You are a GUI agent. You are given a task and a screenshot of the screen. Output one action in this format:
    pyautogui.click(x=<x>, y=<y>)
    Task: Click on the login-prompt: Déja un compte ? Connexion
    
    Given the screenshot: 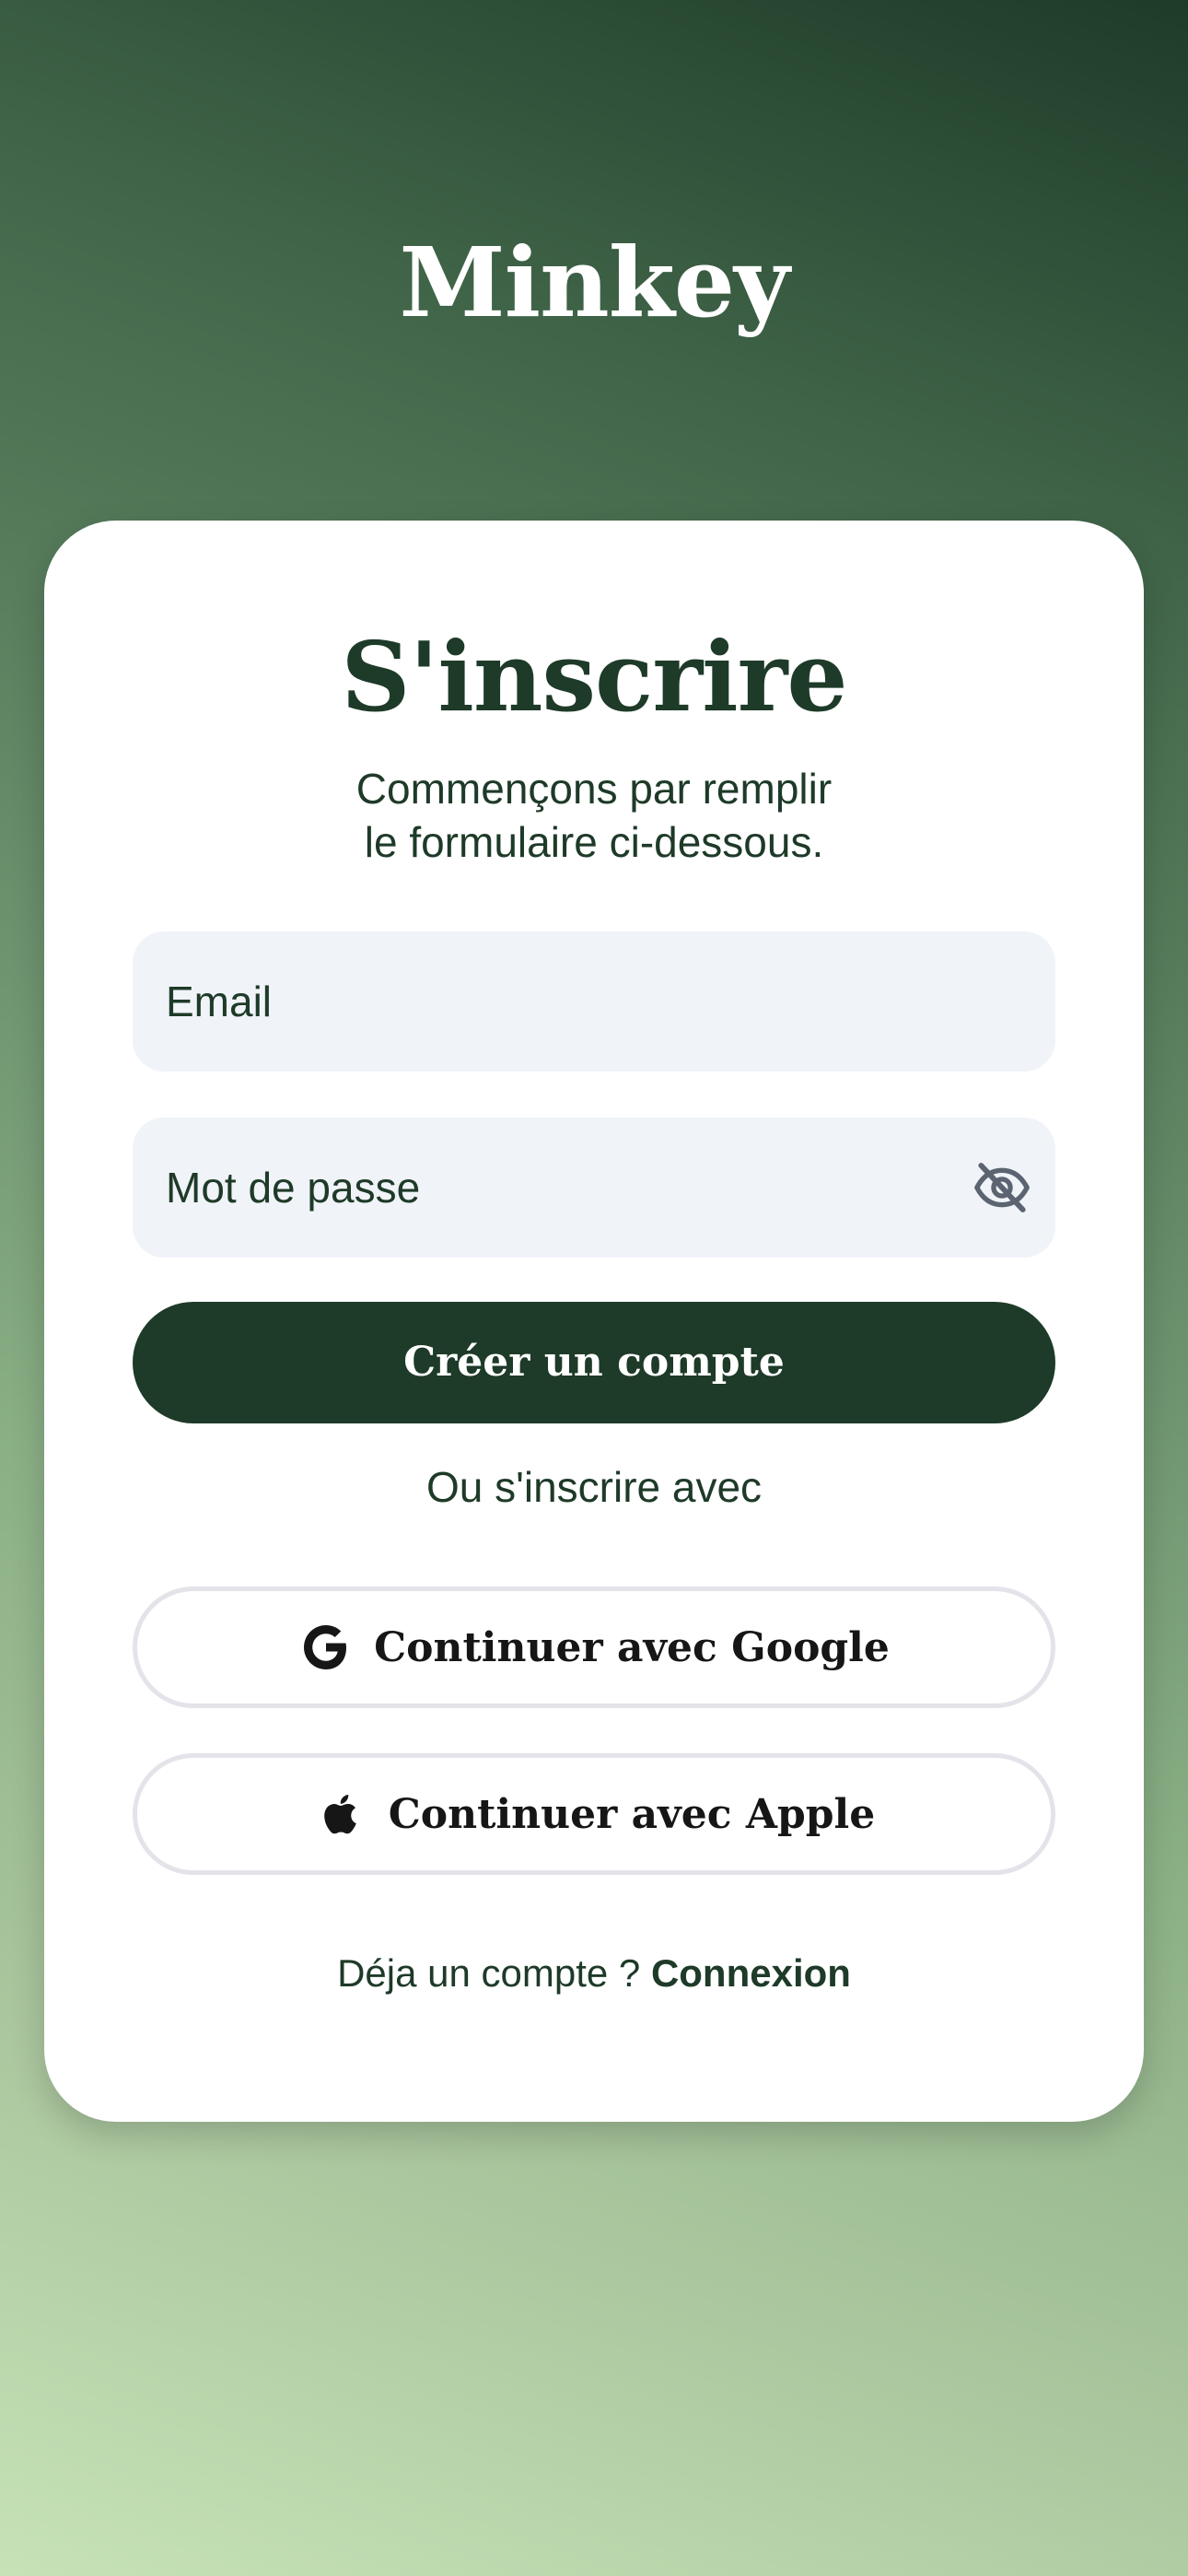 What is the action you would take?
    pyautogui.click(x=594, y=1973)
    